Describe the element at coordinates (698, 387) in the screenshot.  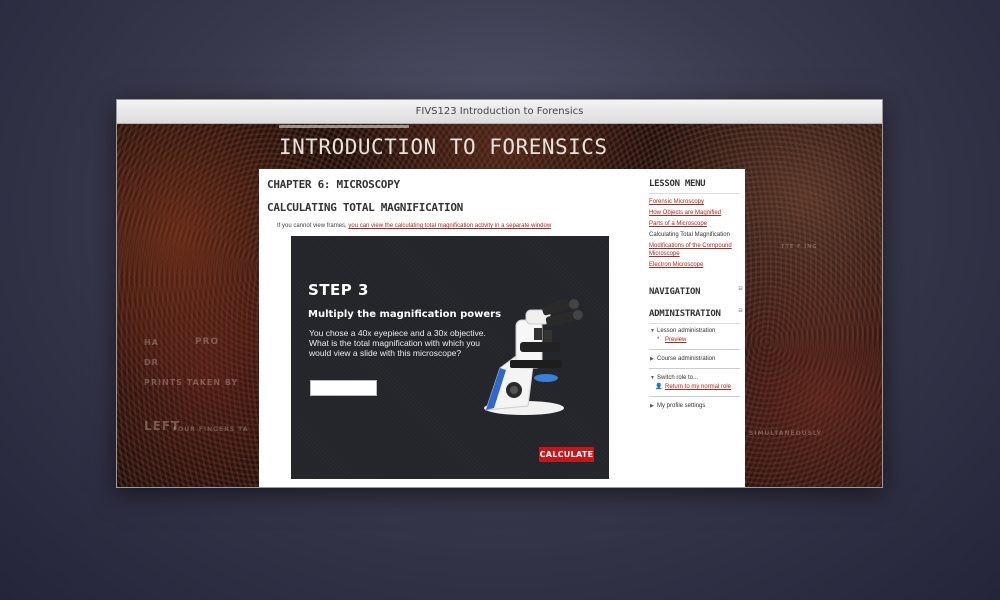
I see `return-role-link: Return to my normal role` at that location.